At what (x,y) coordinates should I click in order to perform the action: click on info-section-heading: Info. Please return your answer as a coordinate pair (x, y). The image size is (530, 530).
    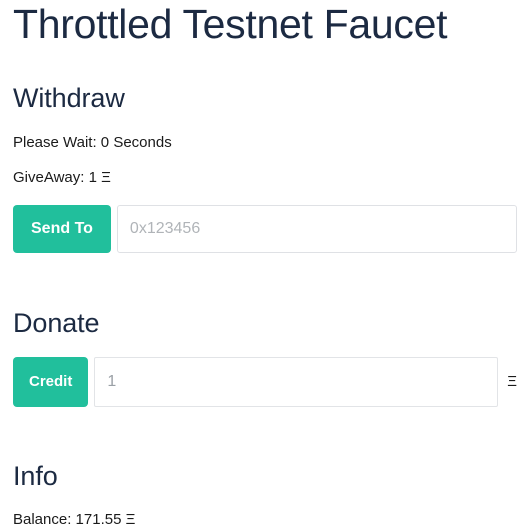
    Looking at the image, I should click on (35, 475).